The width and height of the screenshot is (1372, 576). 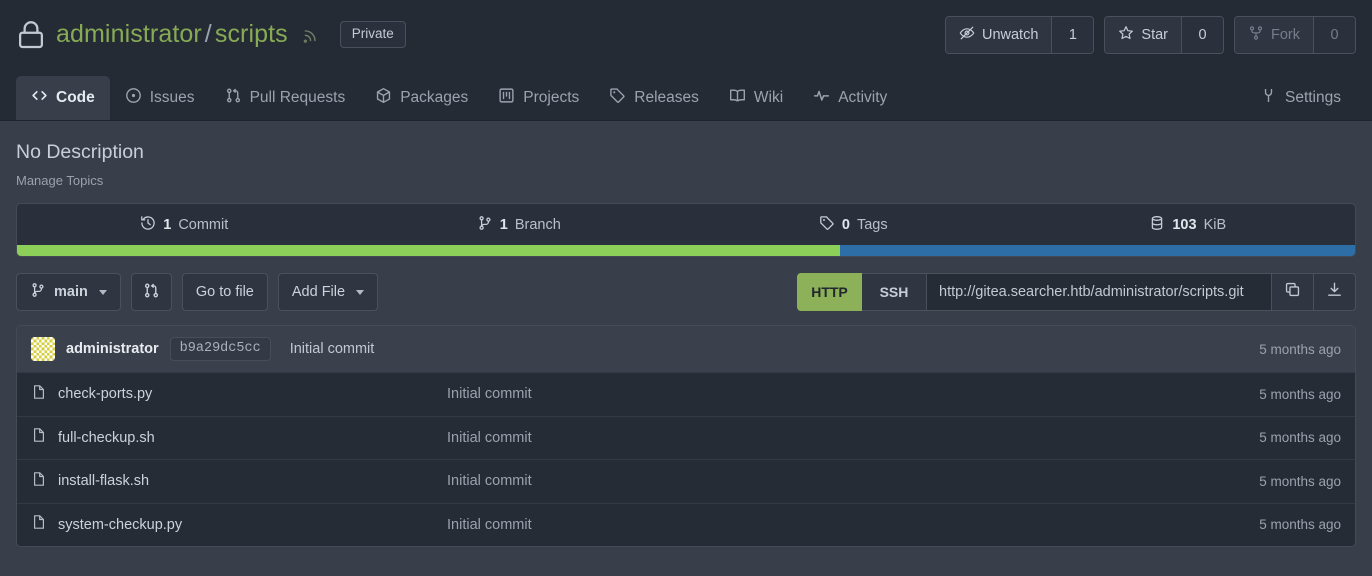 What do you see at coordinates (297, 97) in the screenshot?
I see `tab-pull-requests-label: Pull Requests` at bounding box center [297, 97].